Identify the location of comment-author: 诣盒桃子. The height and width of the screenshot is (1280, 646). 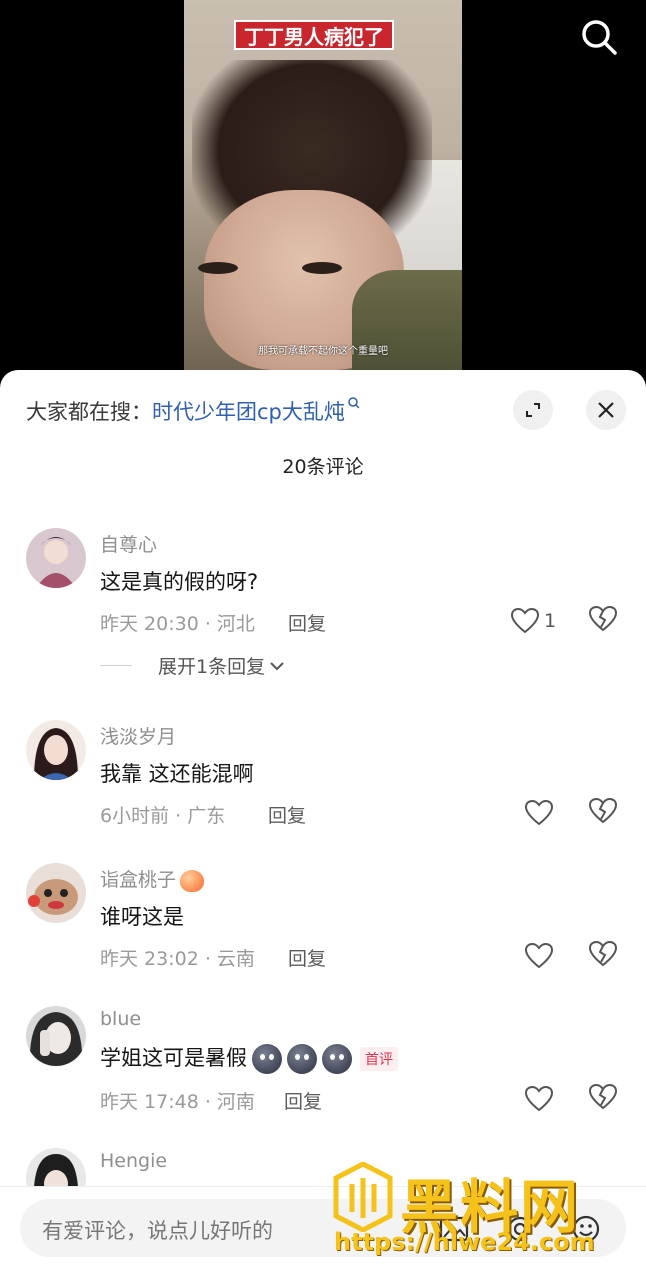
(152, 878).